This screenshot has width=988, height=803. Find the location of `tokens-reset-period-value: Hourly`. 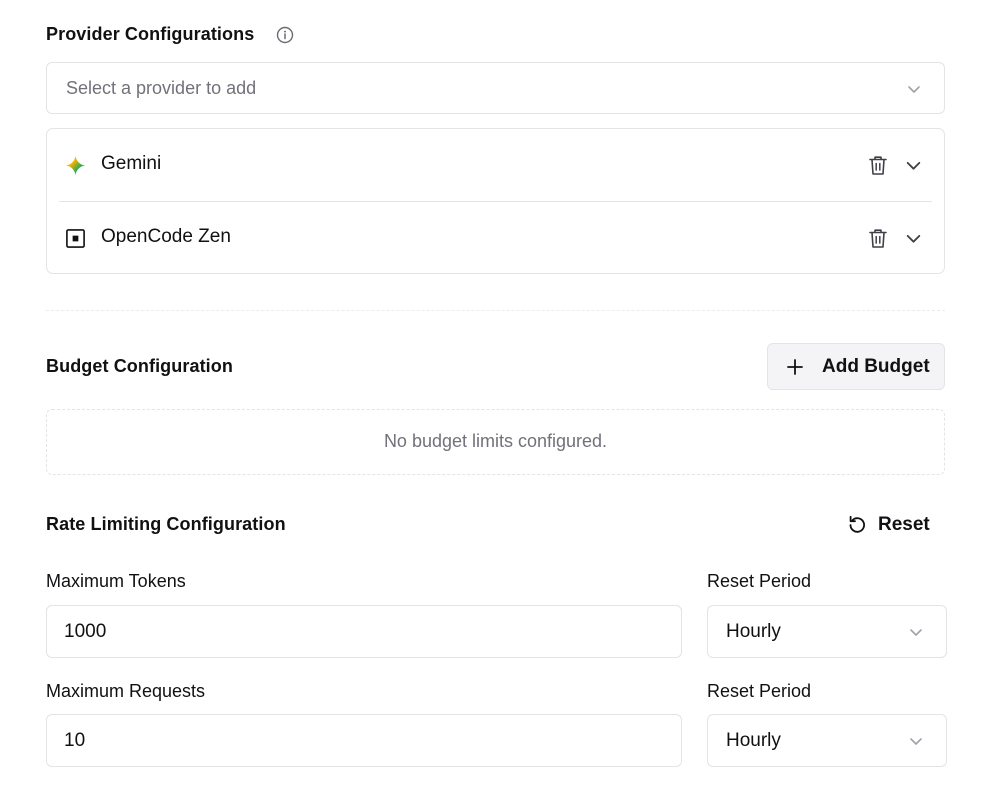

tokens-reset-period-value: Hourly is located at coordinates (753, 631).